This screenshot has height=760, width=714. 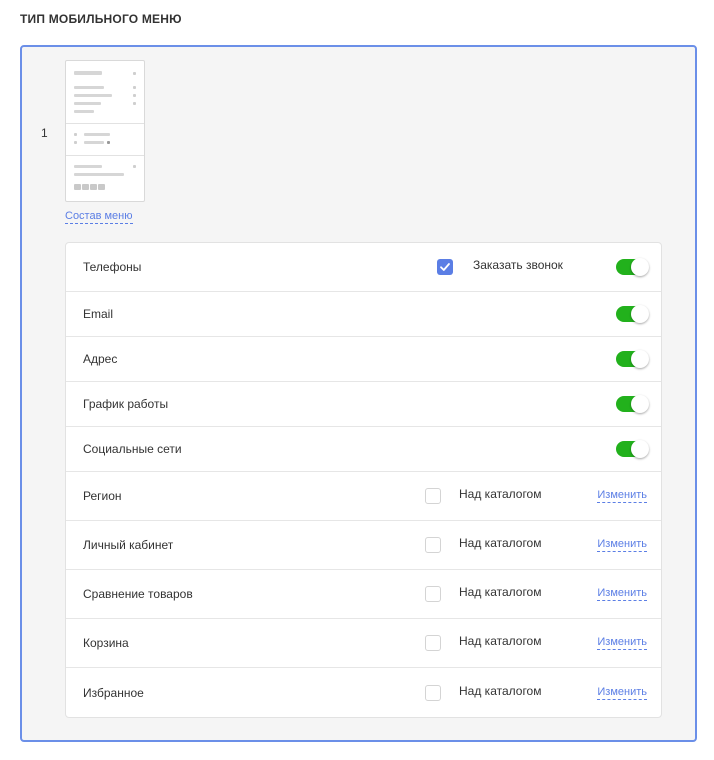 What do you see at coordinates (363, 692) in the screenshot?
I see `list-item-favorites: Избранное Над каталогом Изменить` at bounding box center [363, 692].